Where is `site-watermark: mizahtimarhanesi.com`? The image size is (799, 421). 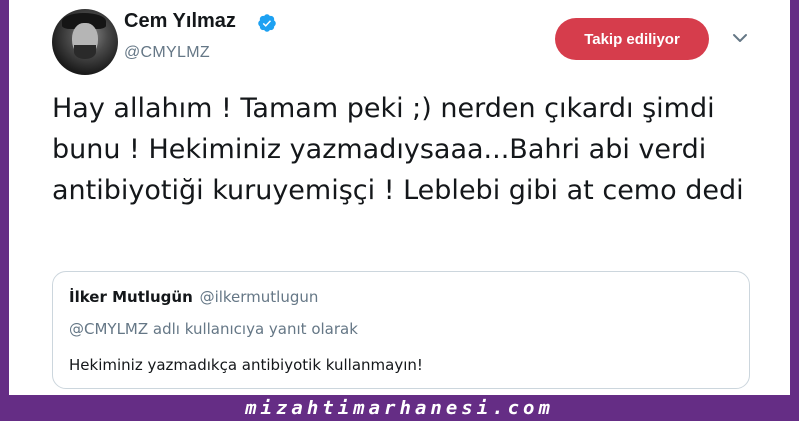
site-watermark: mizahtimarhanesi.com is located at coordinates (399, 408).